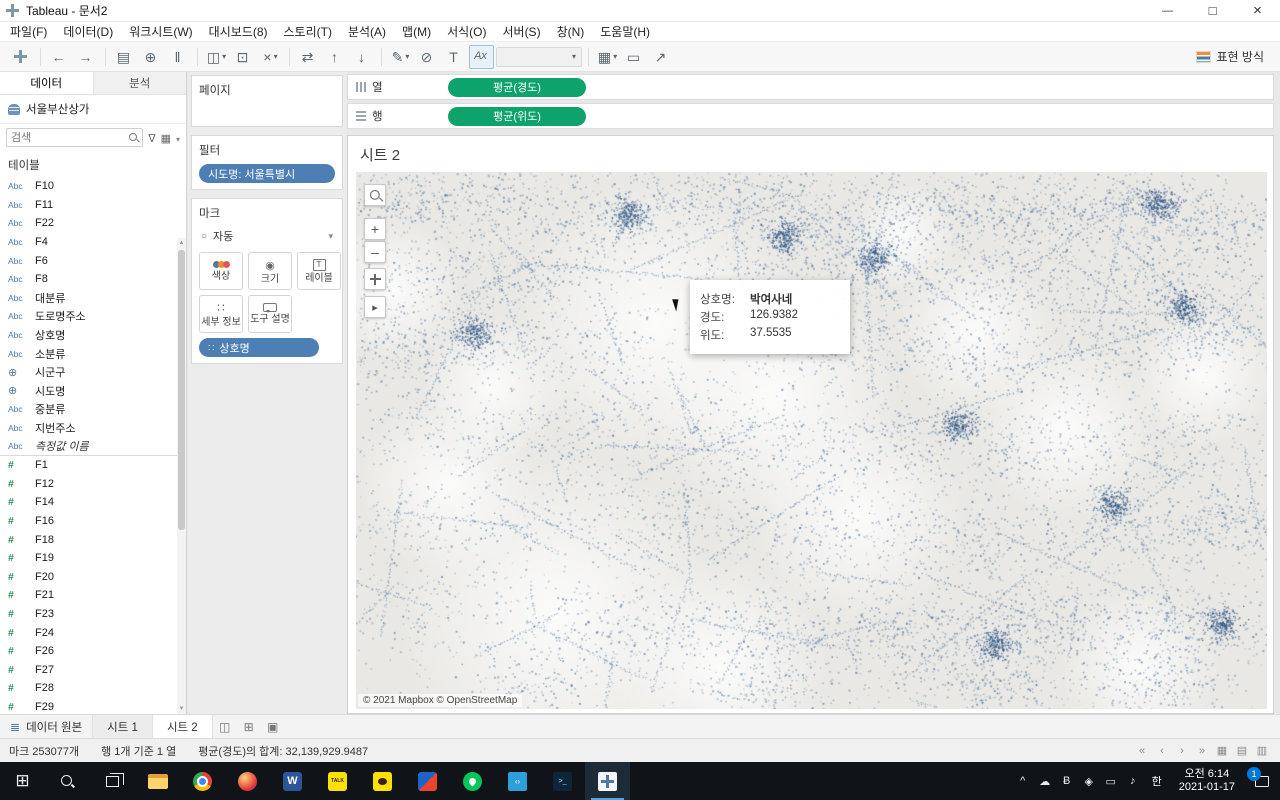 This screenshot has height=800, width=1280. What do you see at coordinates (416, 31) in the screenshot?
I see `menu-item: 맵(M)` at bounding box center [416, 31].